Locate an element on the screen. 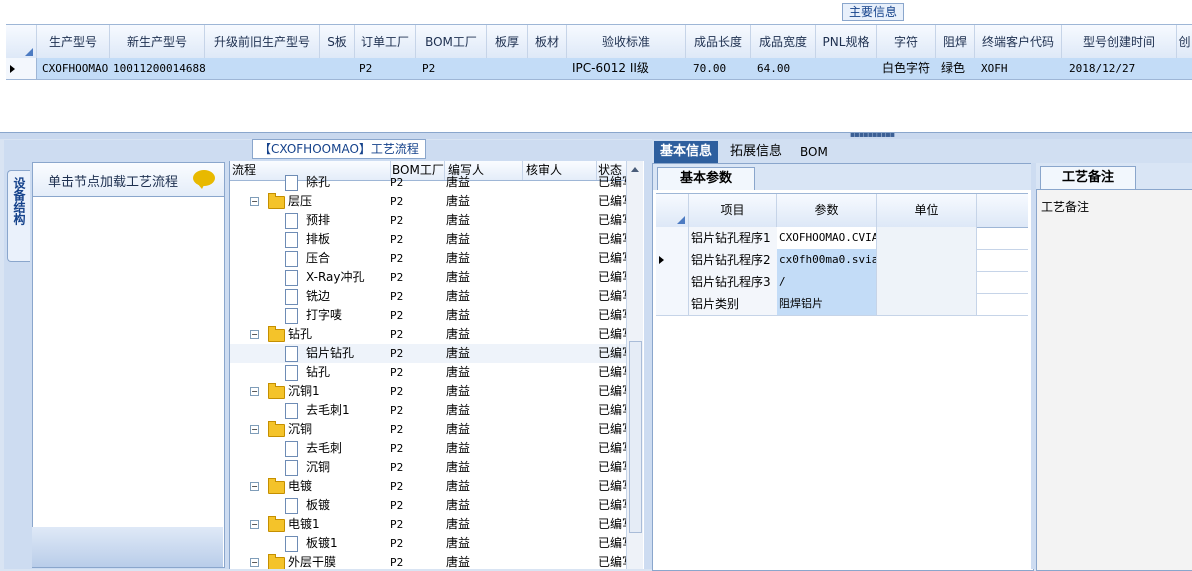 This screenshot has height=571, width=1192. params-select-all is located at coordinates (672, 210).